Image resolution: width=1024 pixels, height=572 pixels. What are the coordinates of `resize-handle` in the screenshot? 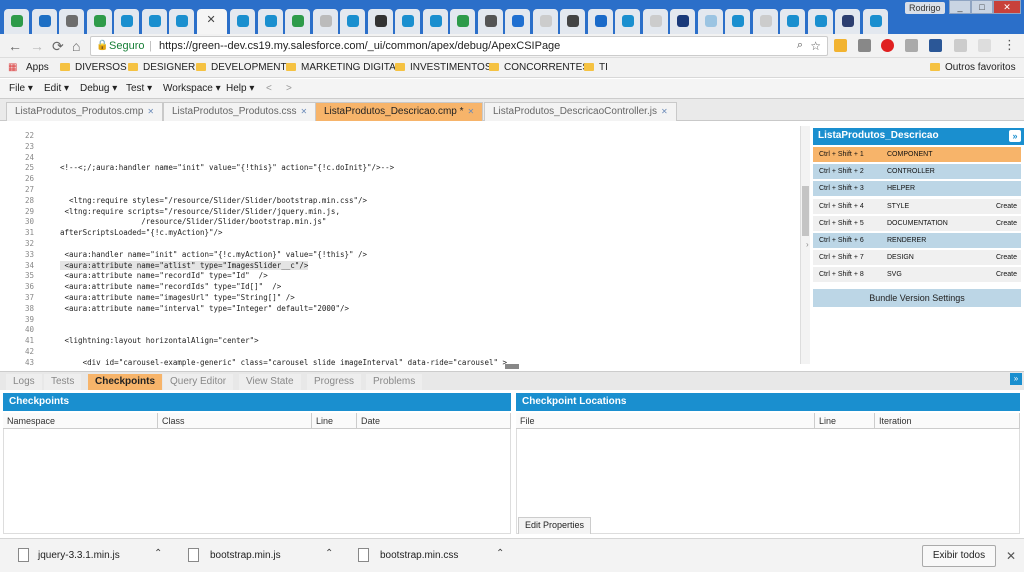 It's located at (512, 366).